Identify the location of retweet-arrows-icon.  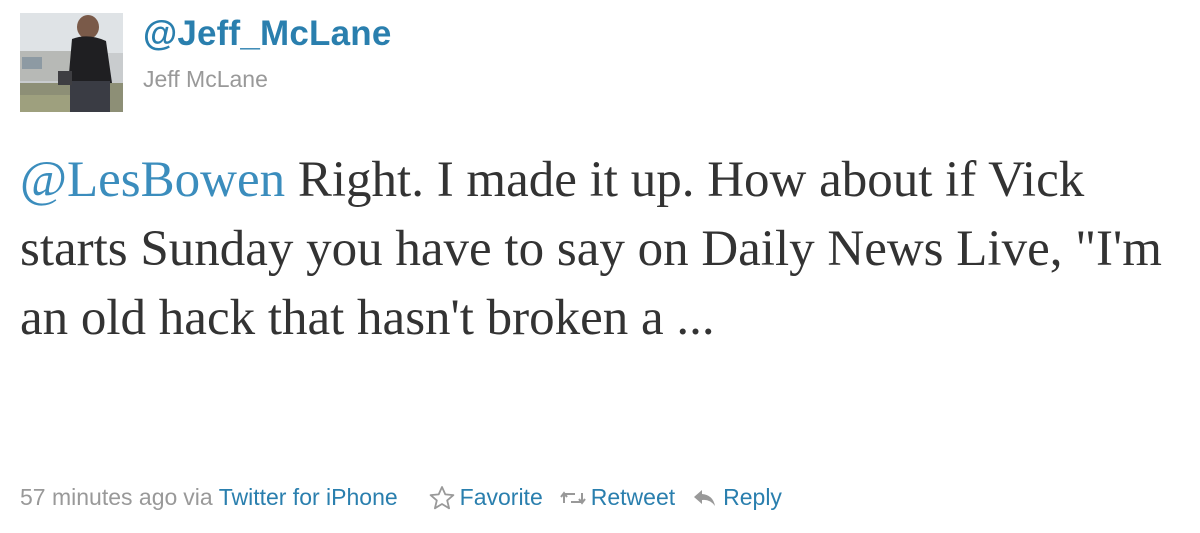
(573, 498).